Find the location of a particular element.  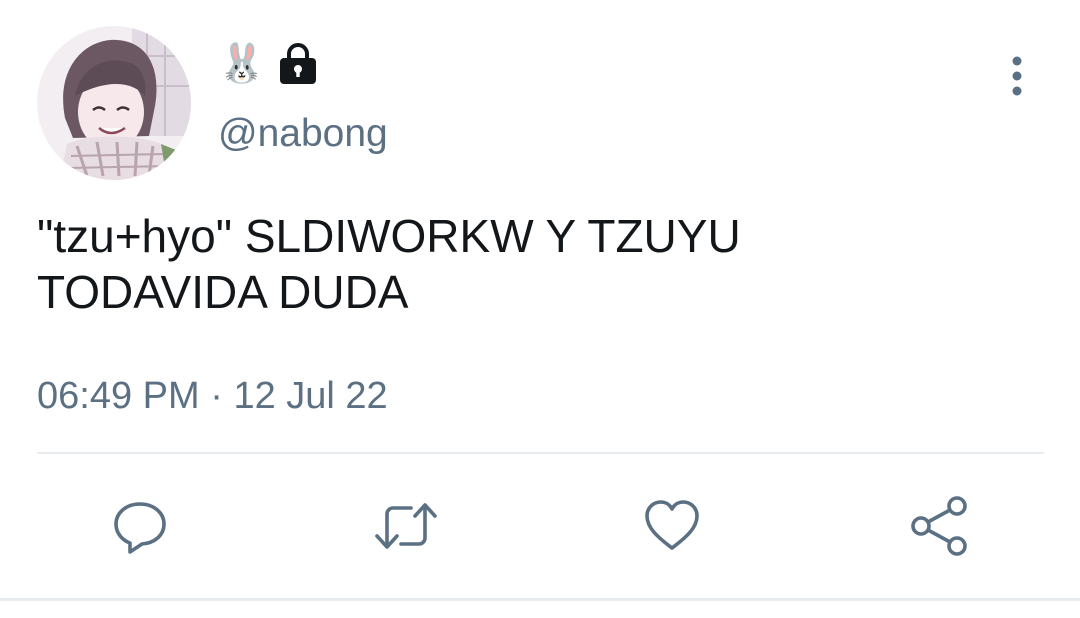

tweet-timestamp: 06:49 PM · 12 Jul 22 is located at coordinates (212, 396).